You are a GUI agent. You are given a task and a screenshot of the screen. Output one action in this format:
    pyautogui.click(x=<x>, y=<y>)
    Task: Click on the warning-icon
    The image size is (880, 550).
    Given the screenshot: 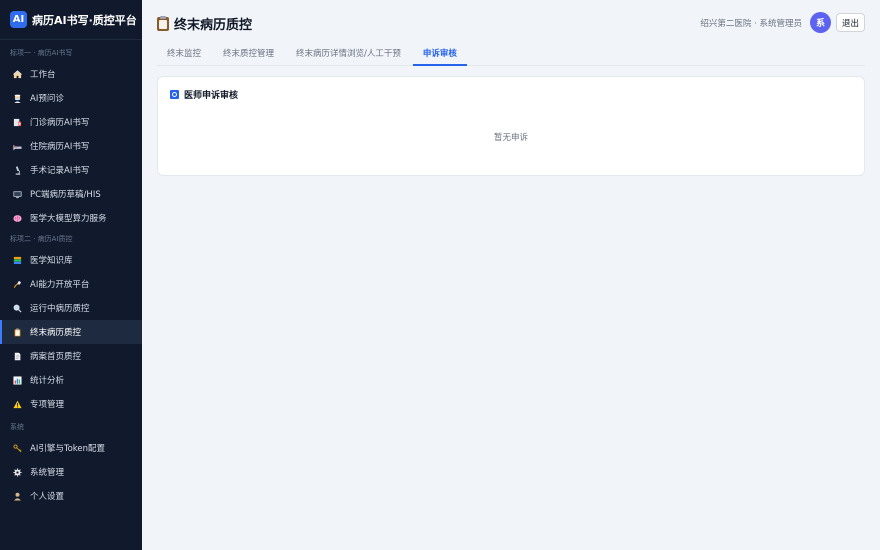 What is the action you would take?
    pyautogui.click(x=17, y=404)
    